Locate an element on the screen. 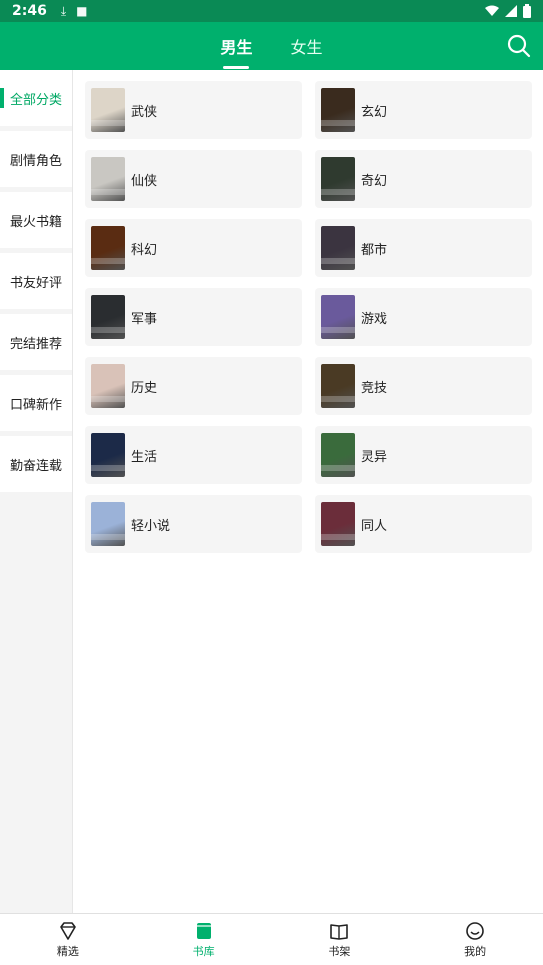 Image resolution: width=543 pixels, height=965 pixels. gender-tabs: 男生 女生 is located at coordinates (271, 46).